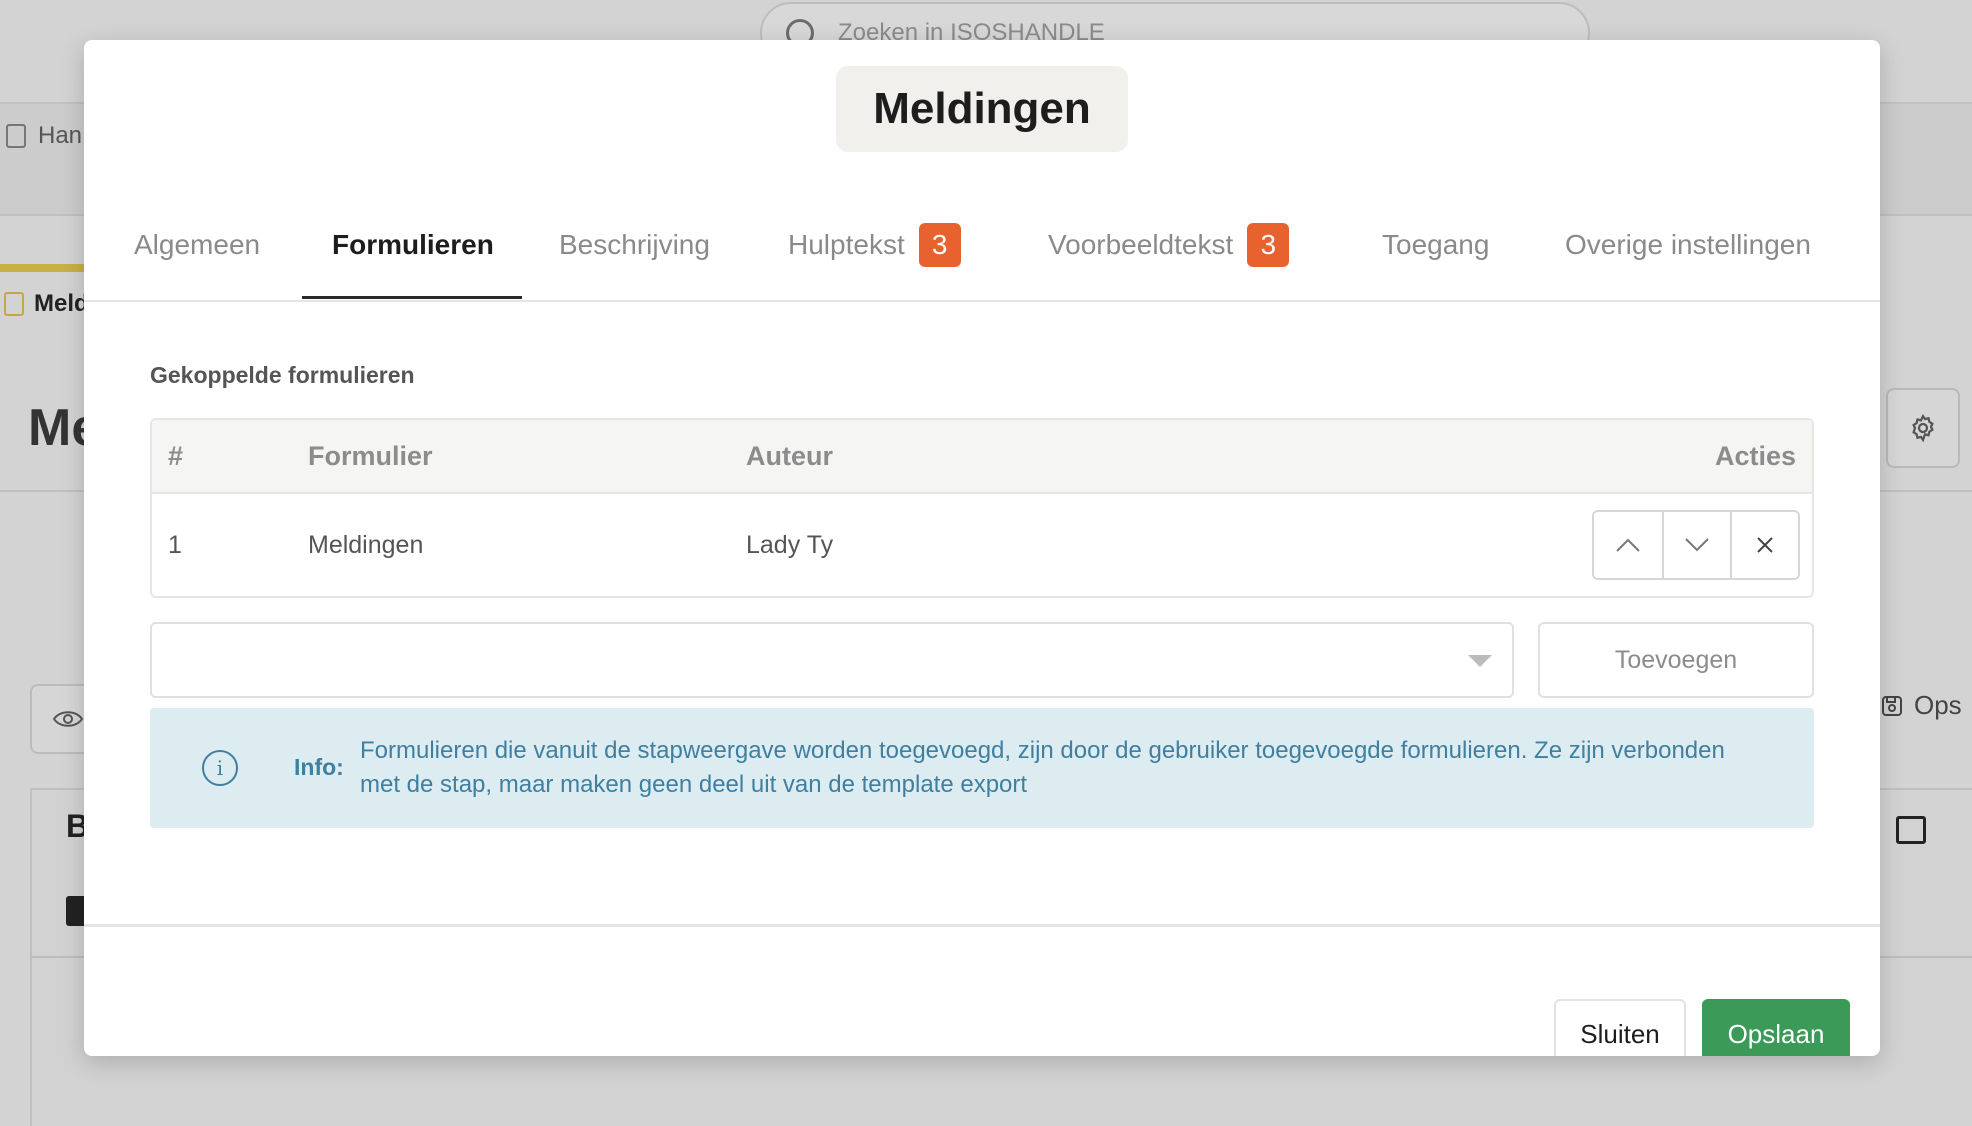 This screenshot has height=1126, width=1972. Describe the element at coordinates (982, 457) in the screenshot. I see `table-header: # Formulier Auteur Acties` at that location.